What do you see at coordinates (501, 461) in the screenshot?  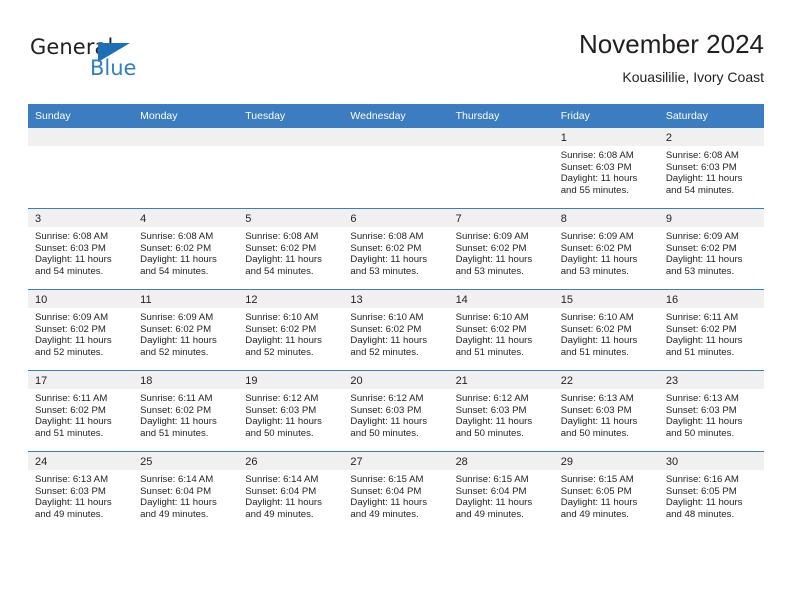 I see `day-number: 28` at bounding box center [501, 461].